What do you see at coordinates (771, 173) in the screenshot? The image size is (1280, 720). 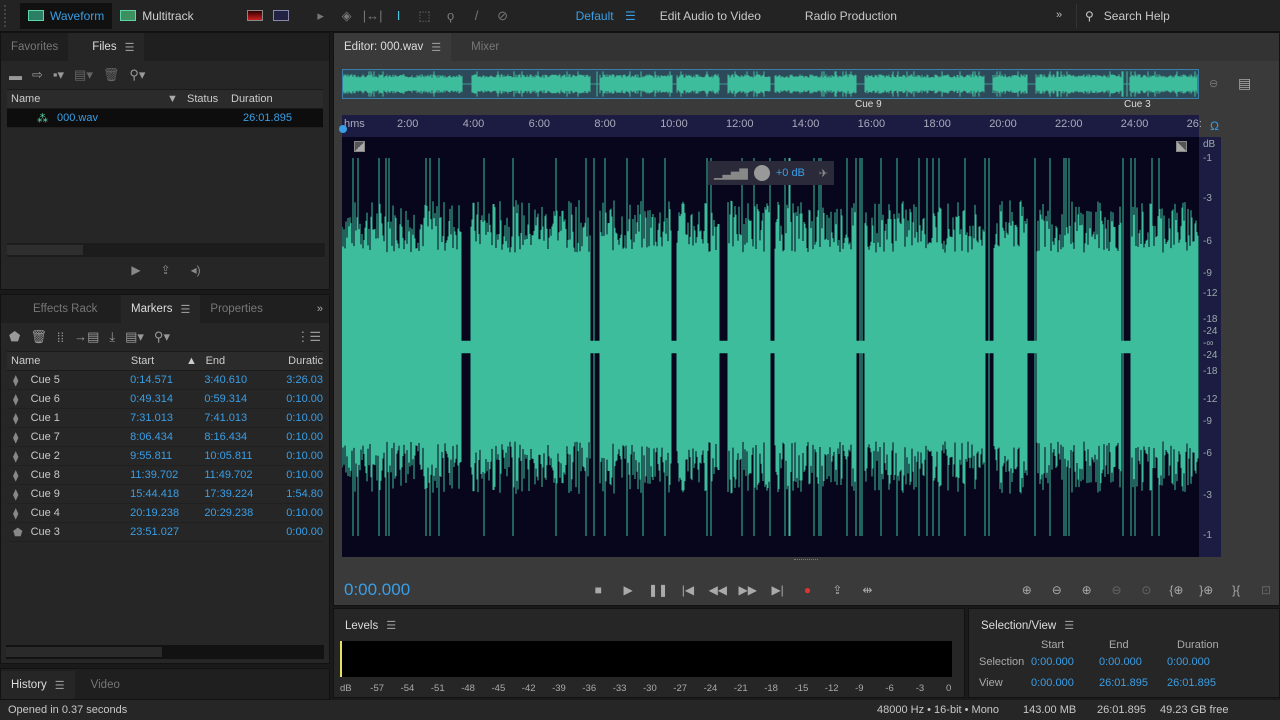 I see `hud-gain-control: ▁▃▅▇ +0 dB ✈` at bounding box center [771, 173].